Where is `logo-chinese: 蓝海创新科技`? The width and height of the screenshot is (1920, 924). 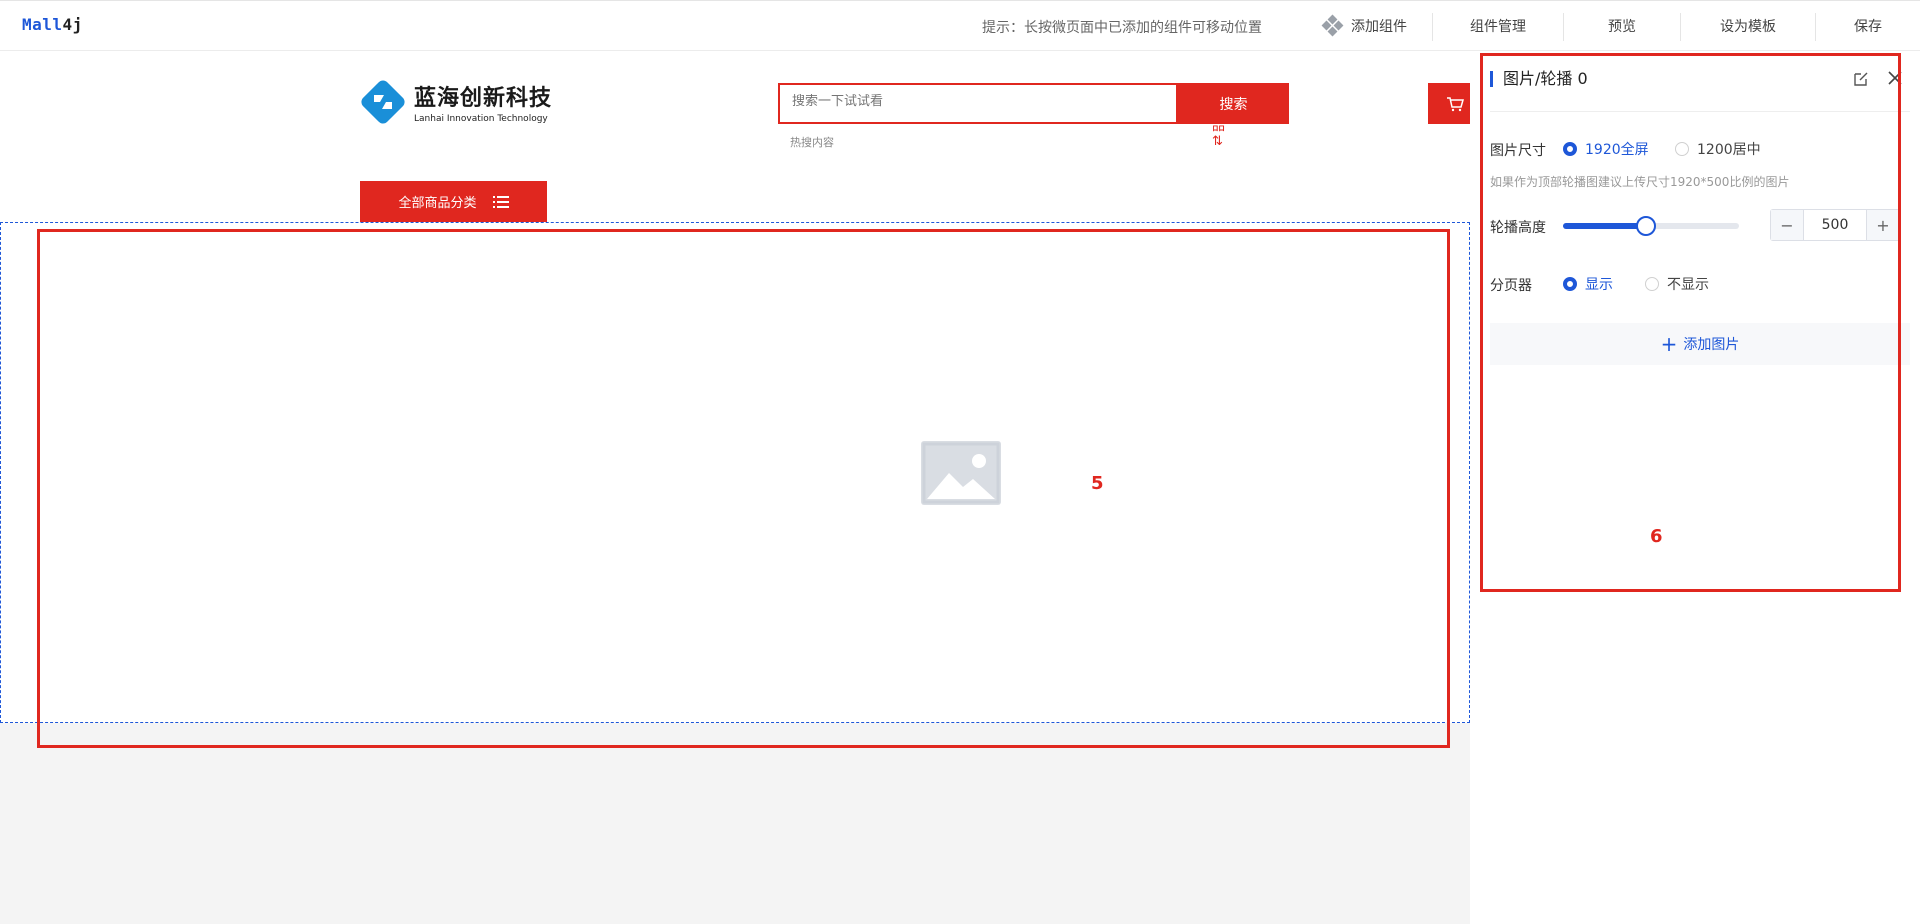
logo-chinese: 蓝海创新科技 is located at coordinates (483, 98).